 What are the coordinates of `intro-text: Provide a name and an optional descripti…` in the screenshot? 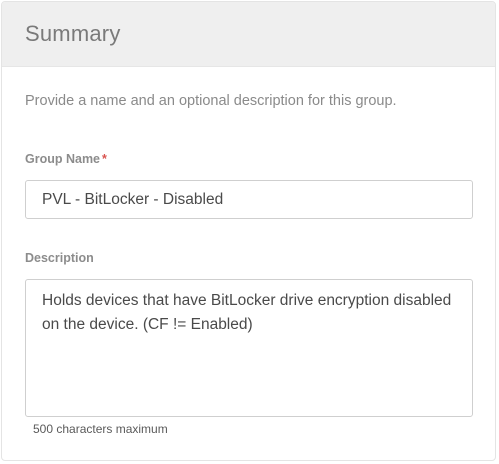 It's located at (211, 101).